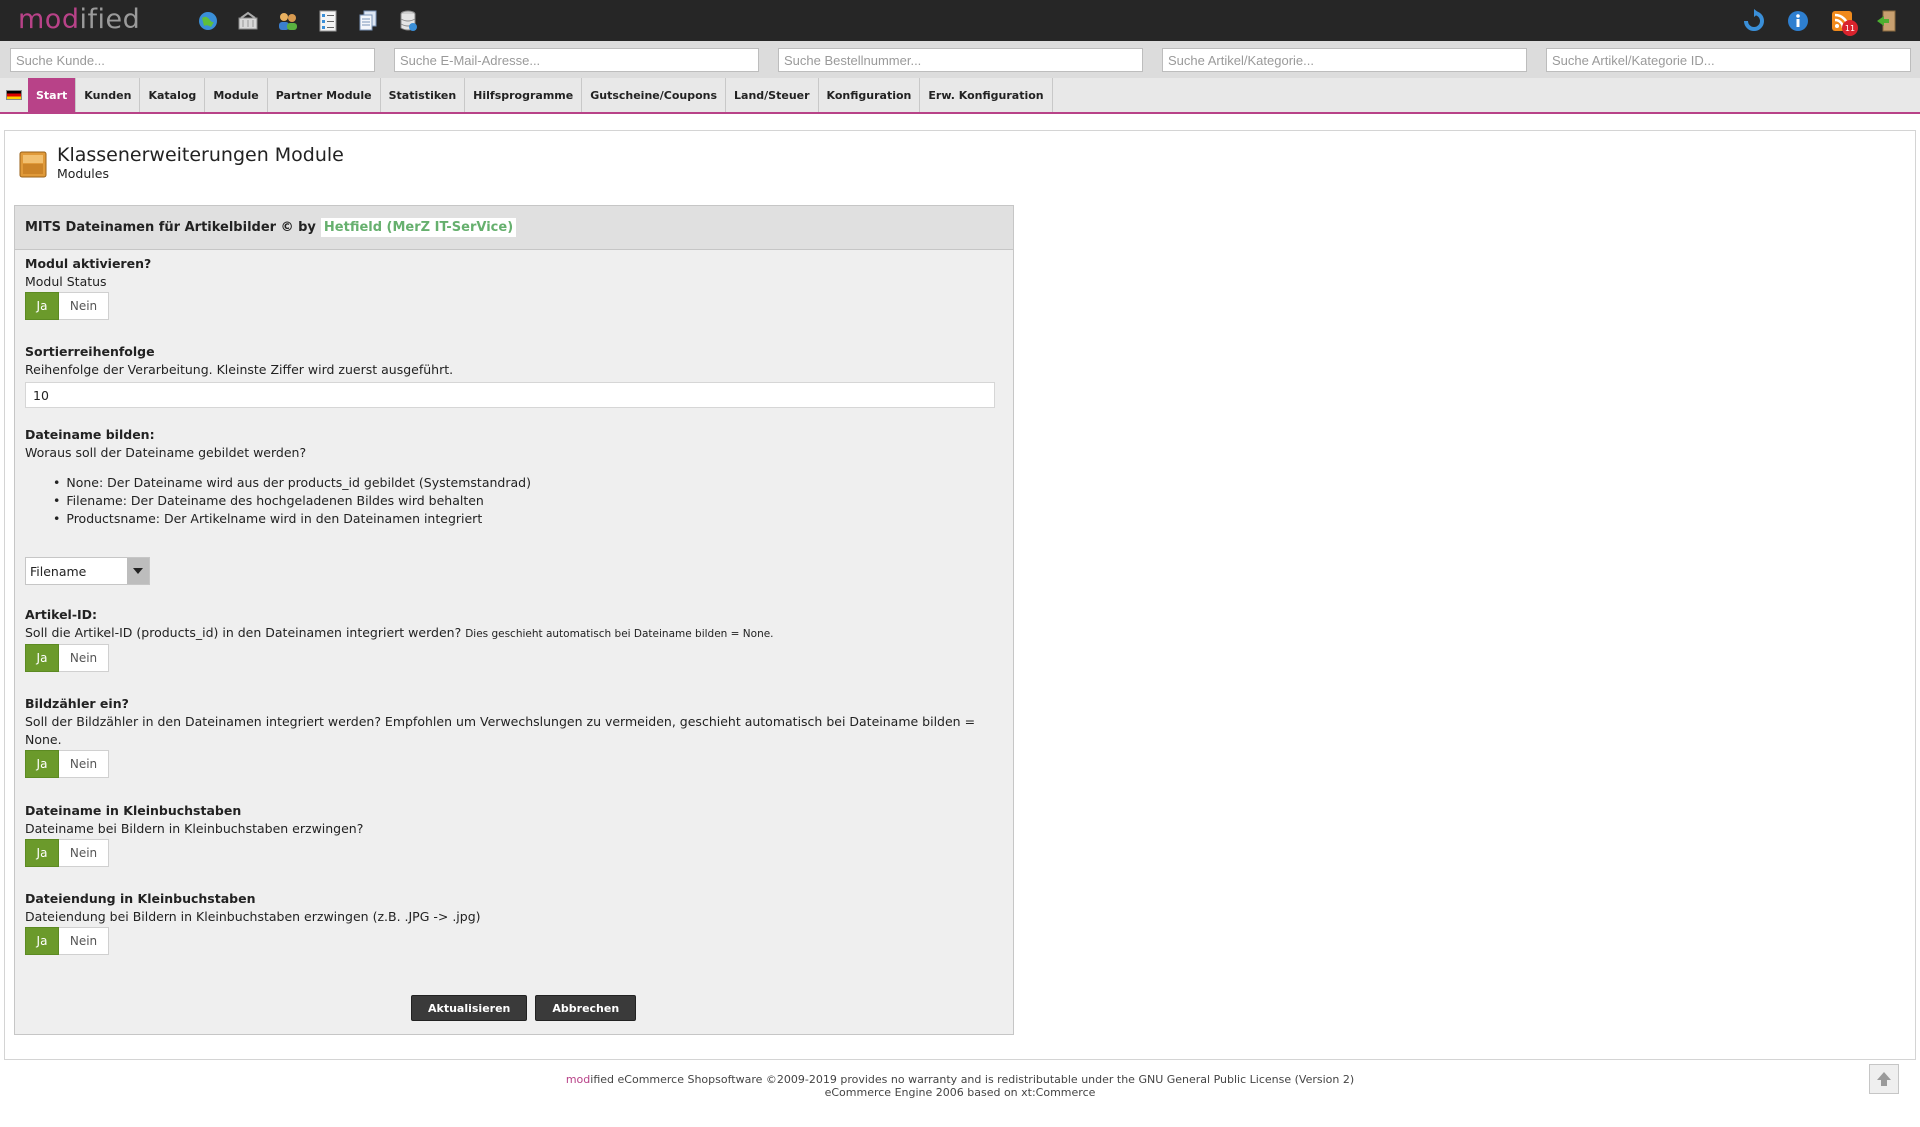 This screenshot has height=1127, width=1920. I want to click on right-icons: 11, so click(1820, 22).